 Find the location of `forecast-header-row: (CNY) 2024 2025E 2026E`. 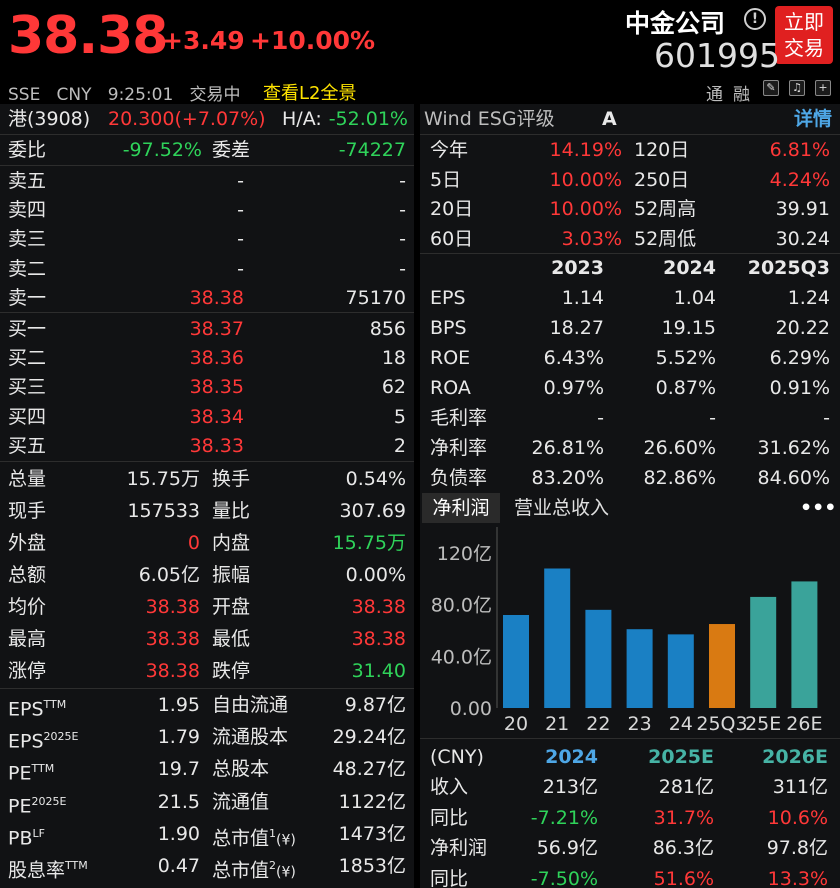

forecast-header-row: (CNY) 2024 2025E 2026E is located at coordinates (632, 757).